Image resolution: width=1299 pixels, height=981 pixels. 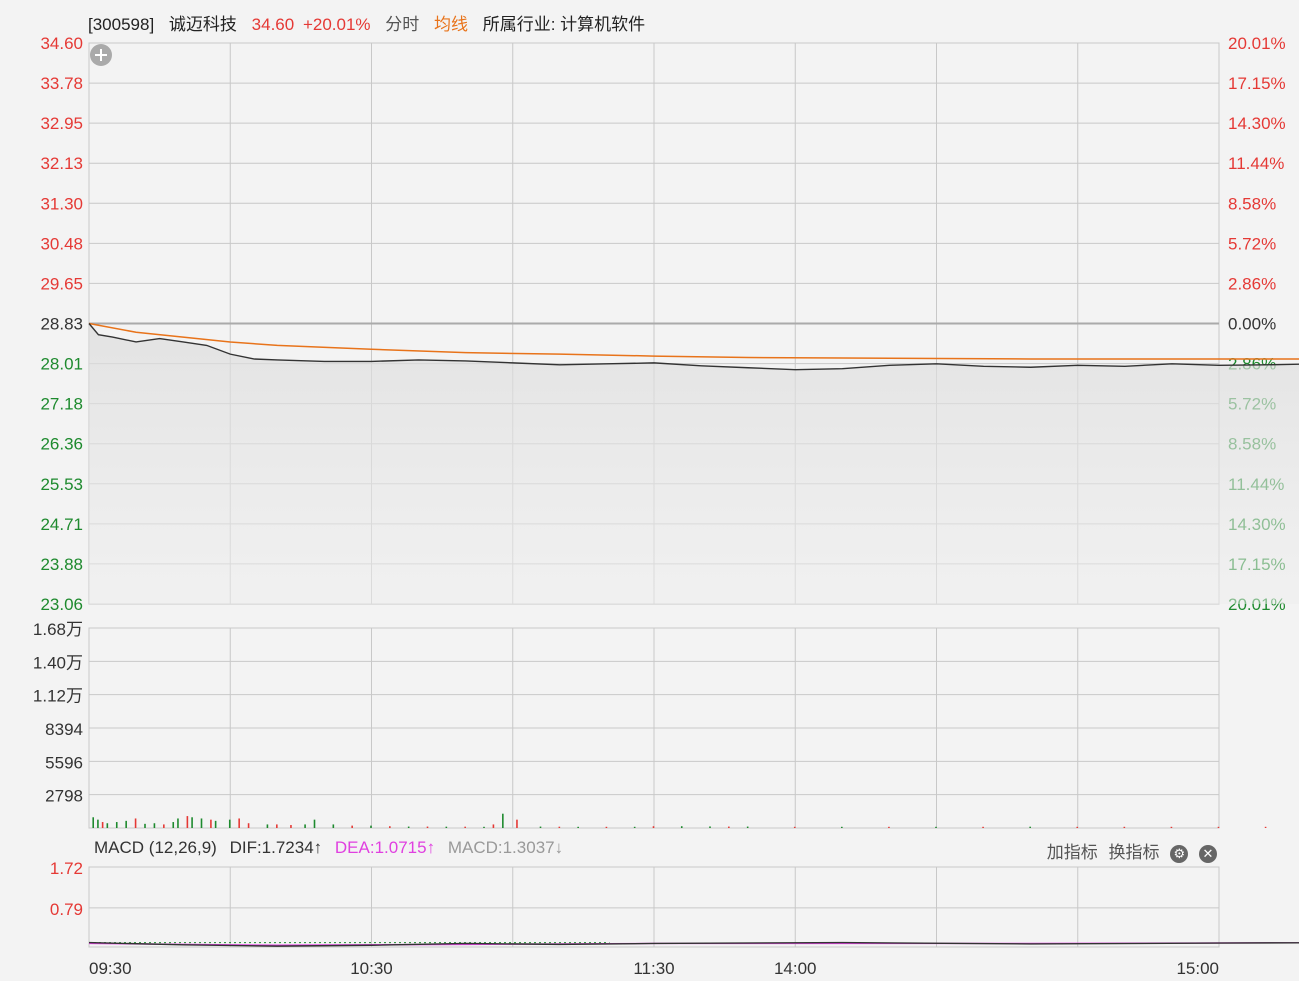 I want to click on time-tick-label: 11:30, so click(x=653, y=968).